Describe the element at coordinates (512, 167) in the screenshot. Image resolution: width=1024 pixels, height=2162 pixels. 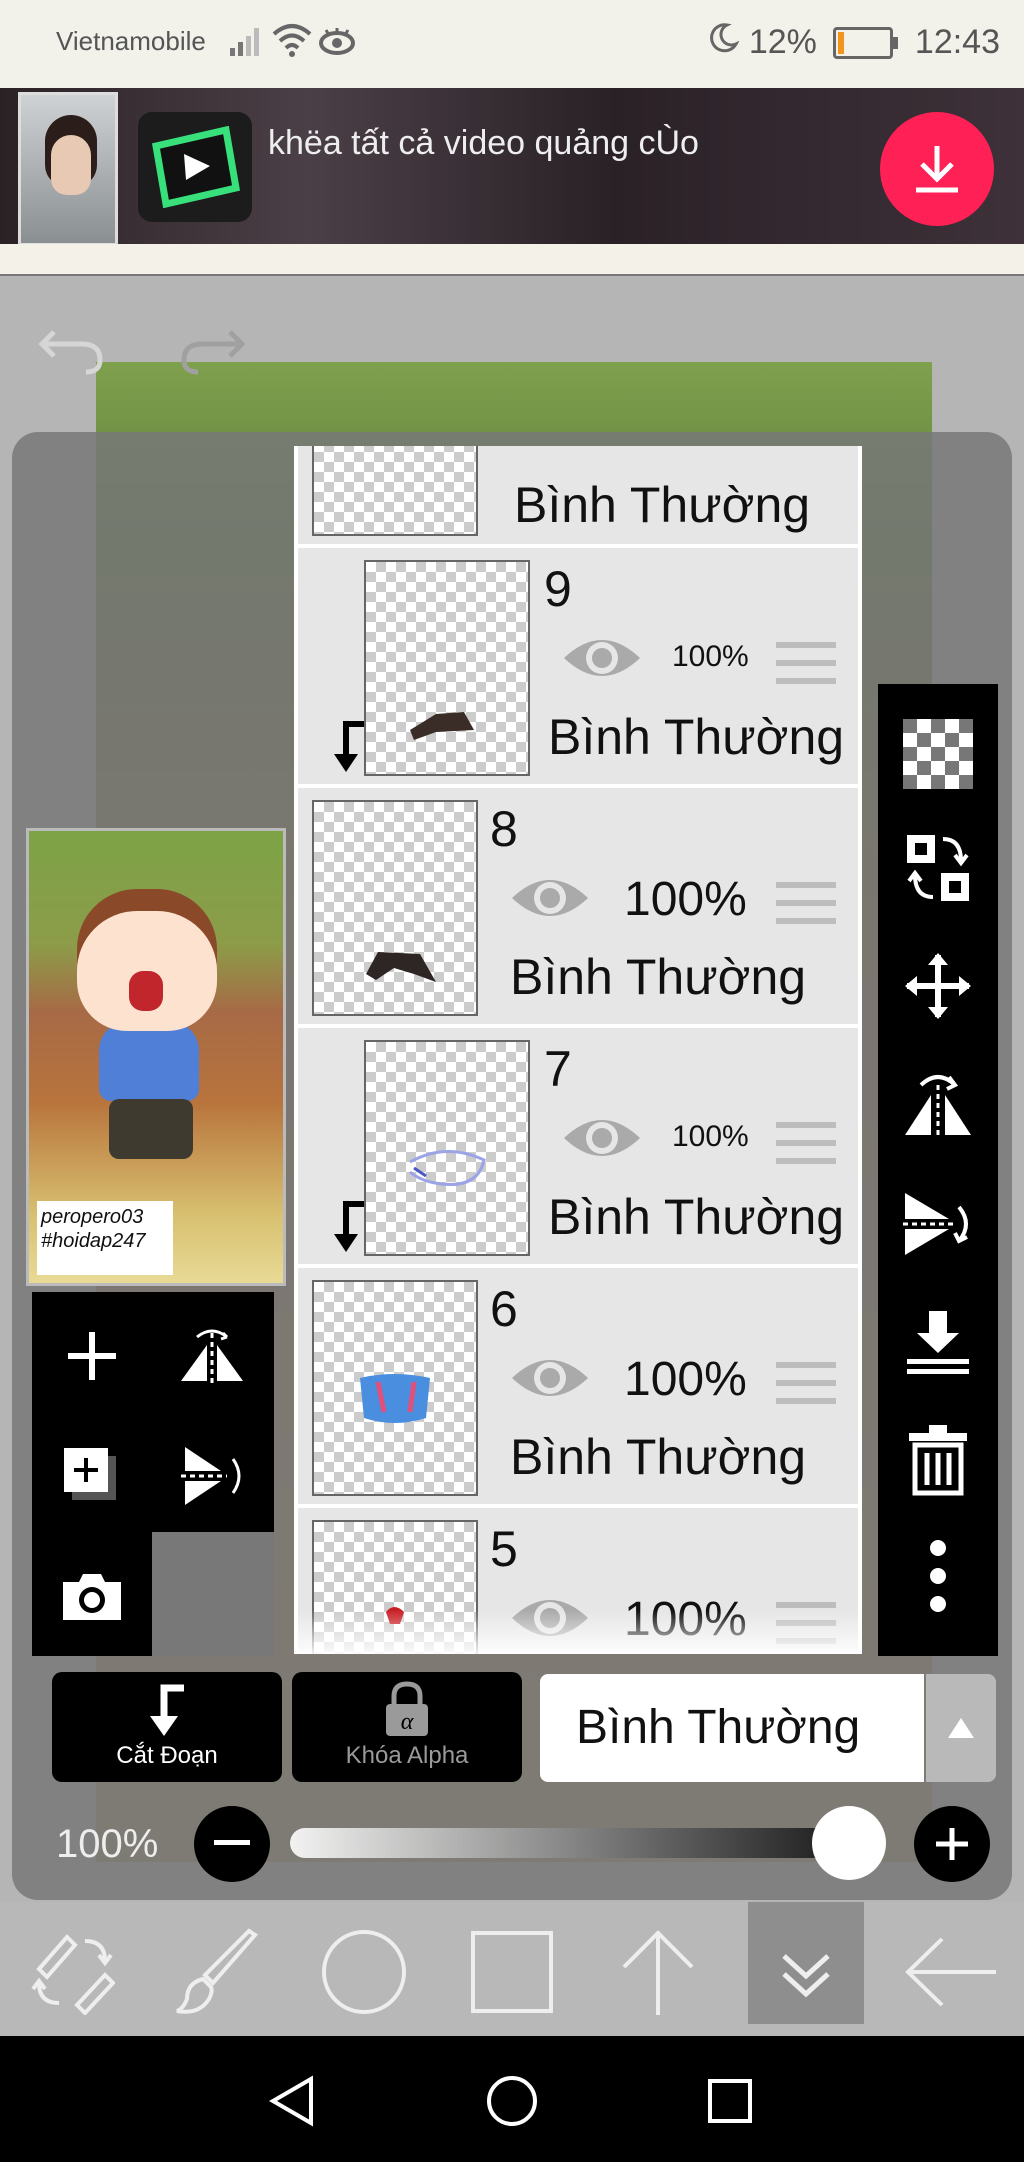
I see `ad-banner: khëa tất cả video quảng cÙo` at that location.